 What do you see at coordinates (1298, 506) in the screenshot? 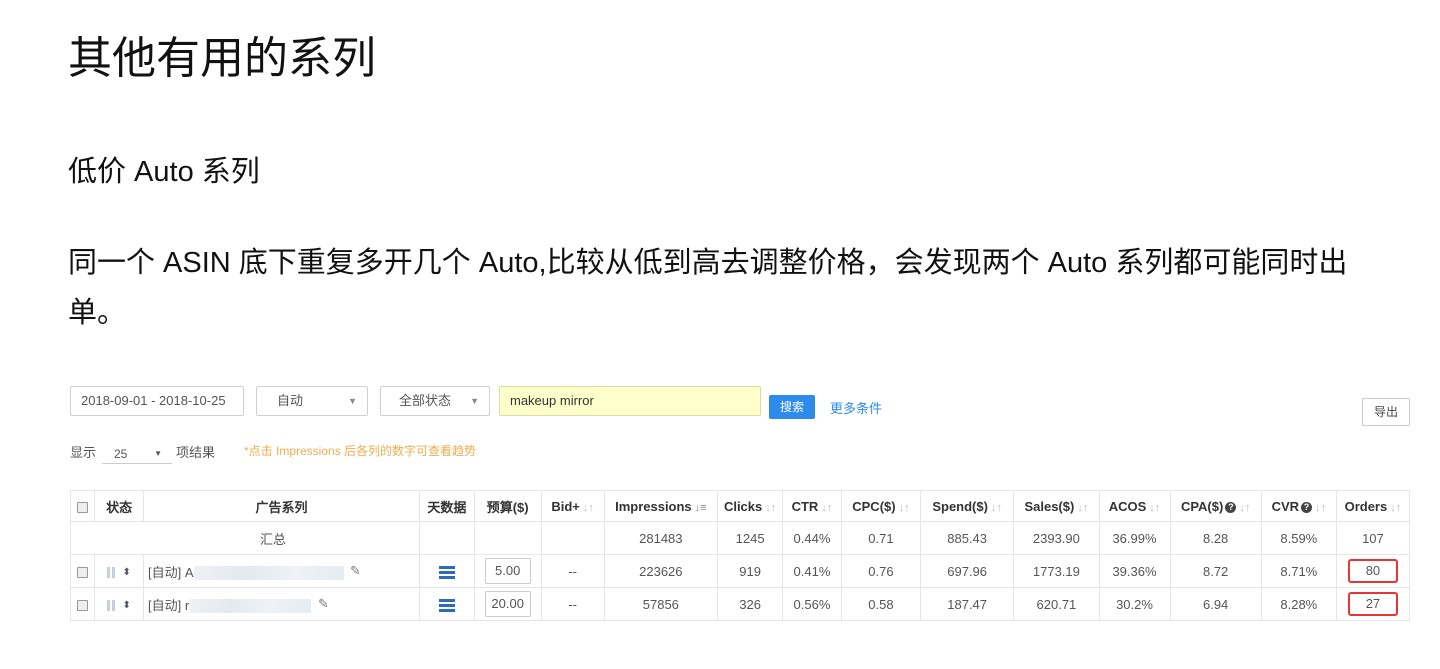
I see `header-cvr: CVR? ↓↑` at bounding box center [1298, 506].